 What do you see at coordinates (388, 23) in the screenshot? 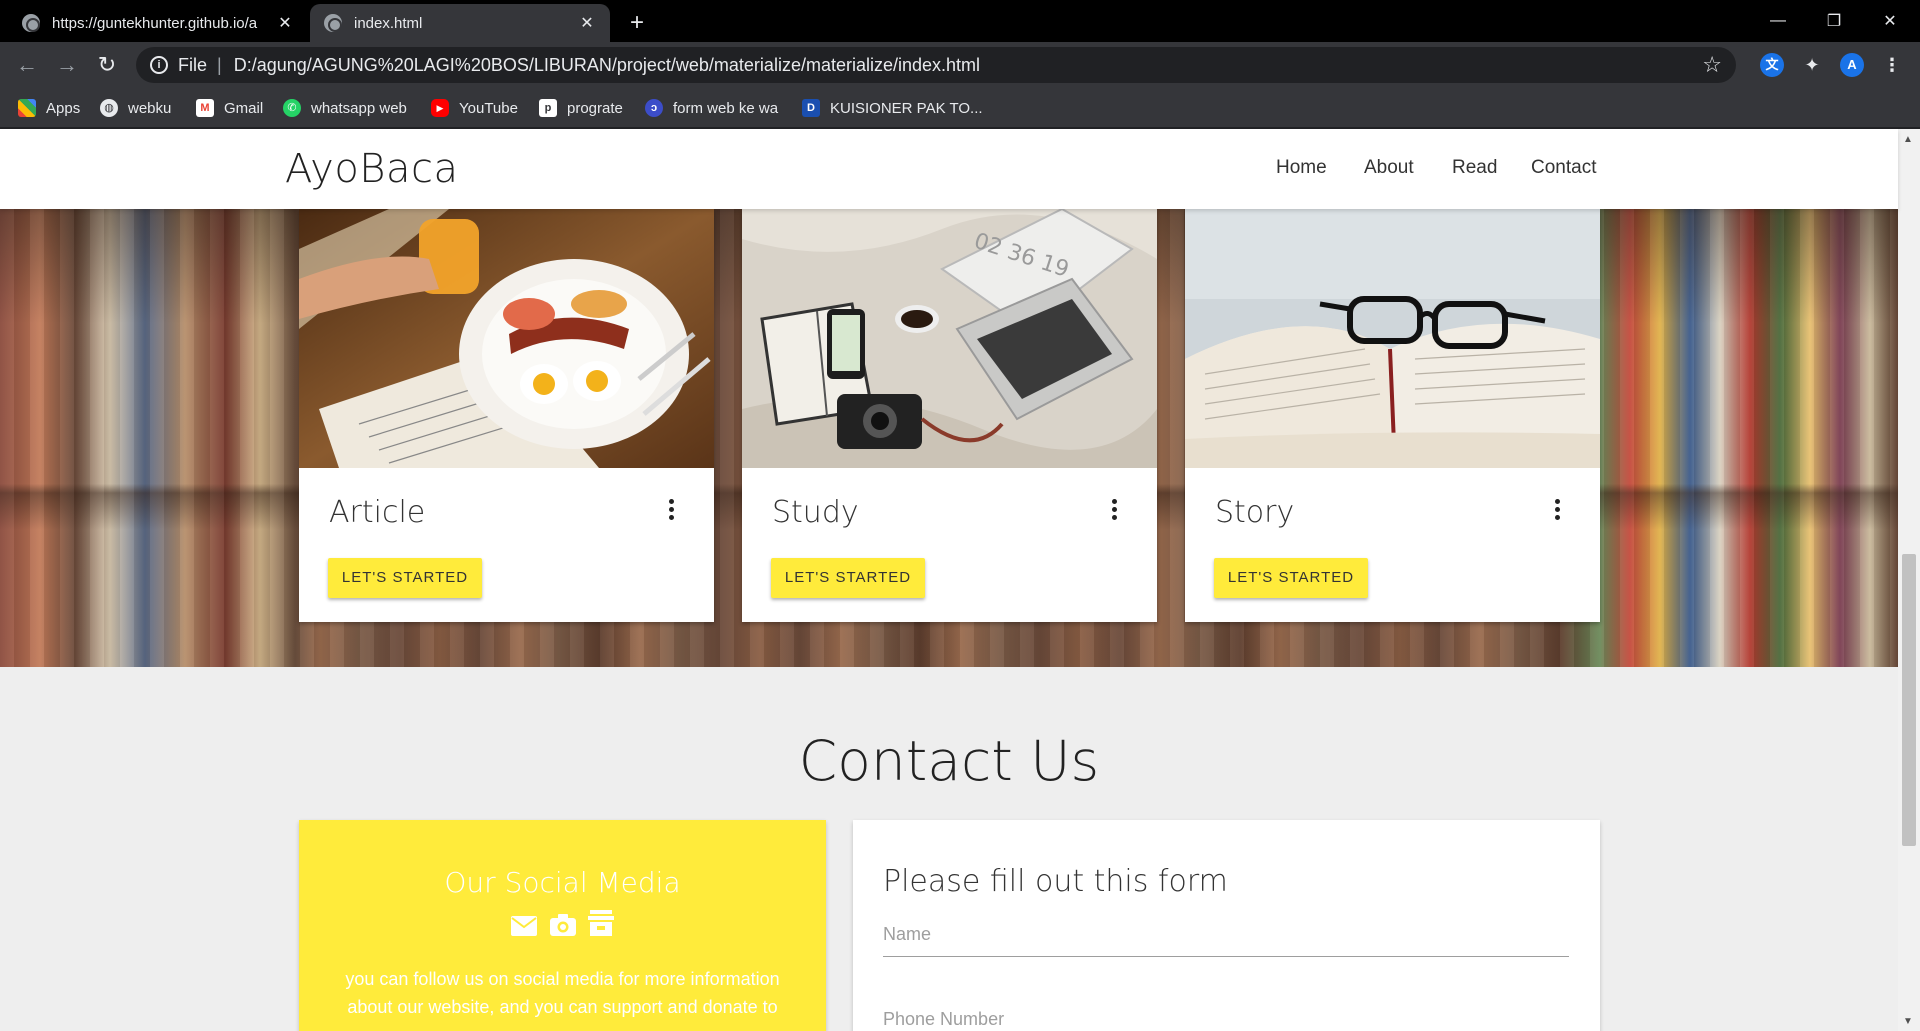
I see `tab-title: index.html` at bounding box center [388, 23].